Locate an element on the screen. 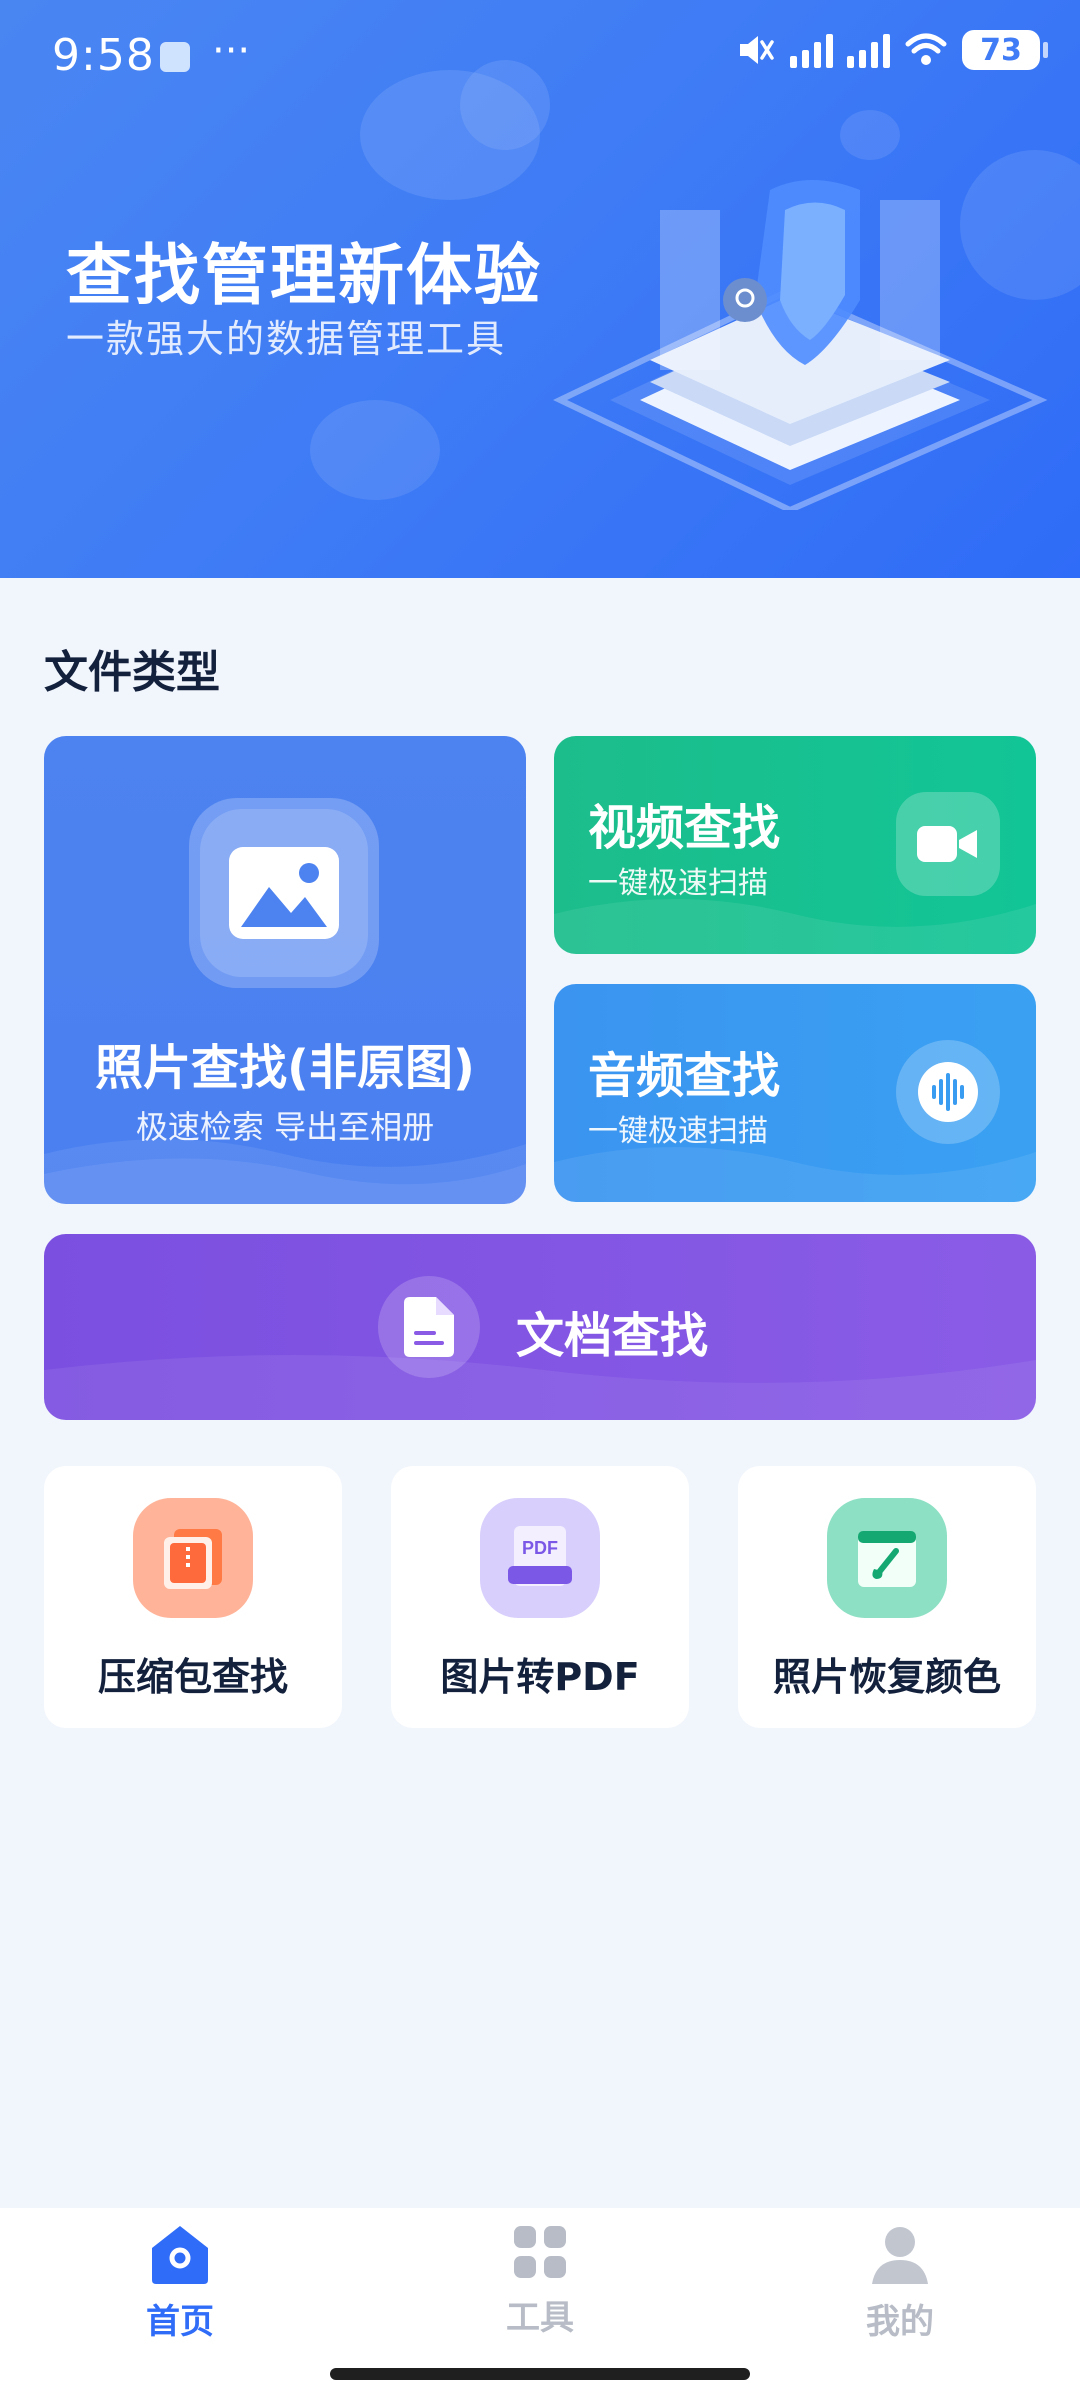 This screenshot has width=1080, height=2400. image-to-pdf-tool: PDF 图片转PDF is located at coordinates (540, 1597).